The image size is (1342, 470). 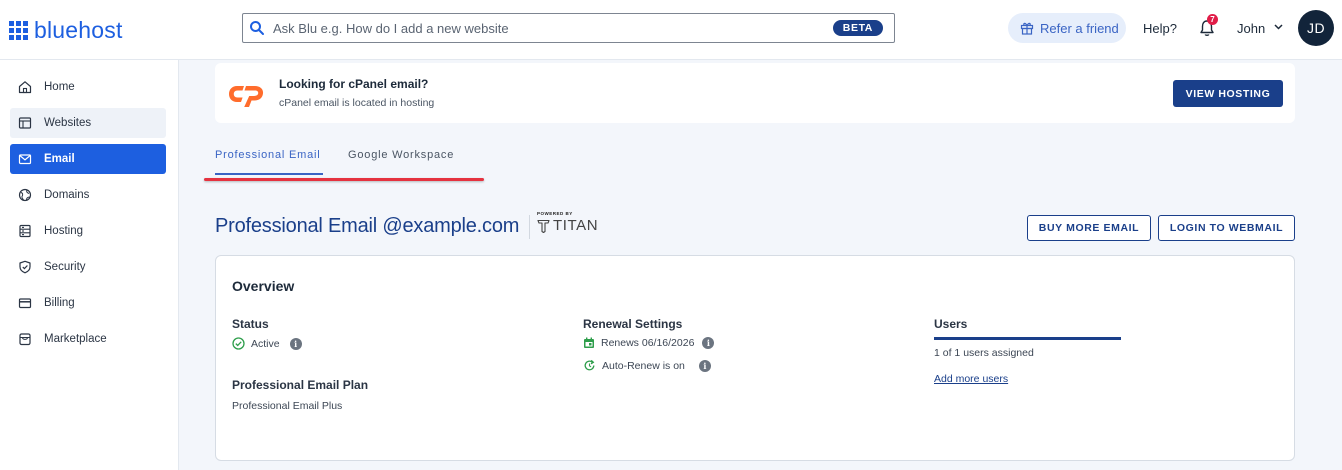 I want to click on status-value-row: Active i, so click(x=267, y=343).